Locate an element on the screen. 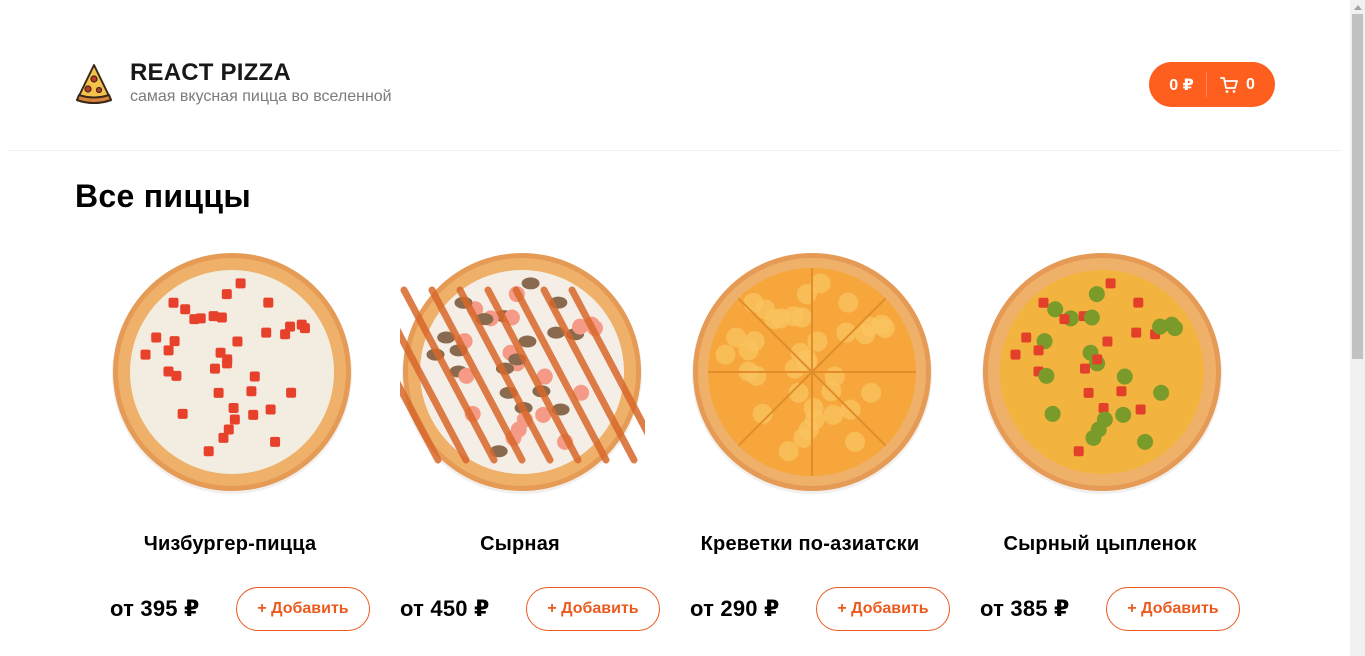  pizza-card: Сырная от 450 ₽ + Добавить is located at coordinates (530, 445).